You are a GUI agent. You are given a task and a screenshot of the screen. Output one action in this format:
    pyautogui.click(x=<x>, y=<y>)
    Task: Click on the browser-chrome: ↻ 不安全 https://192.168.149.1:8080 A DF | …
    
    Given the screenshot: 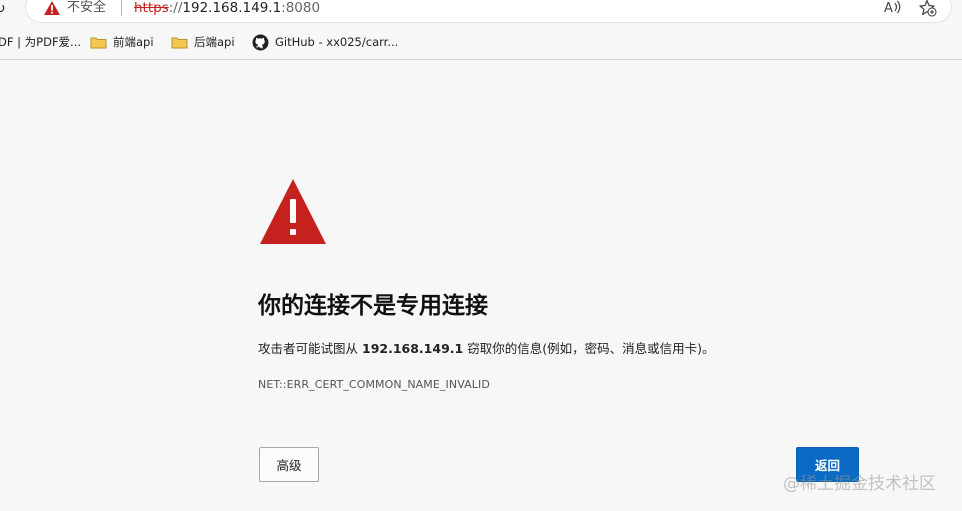 What is the action you would take?
    pyautogui.click(x=481, y=30)
    